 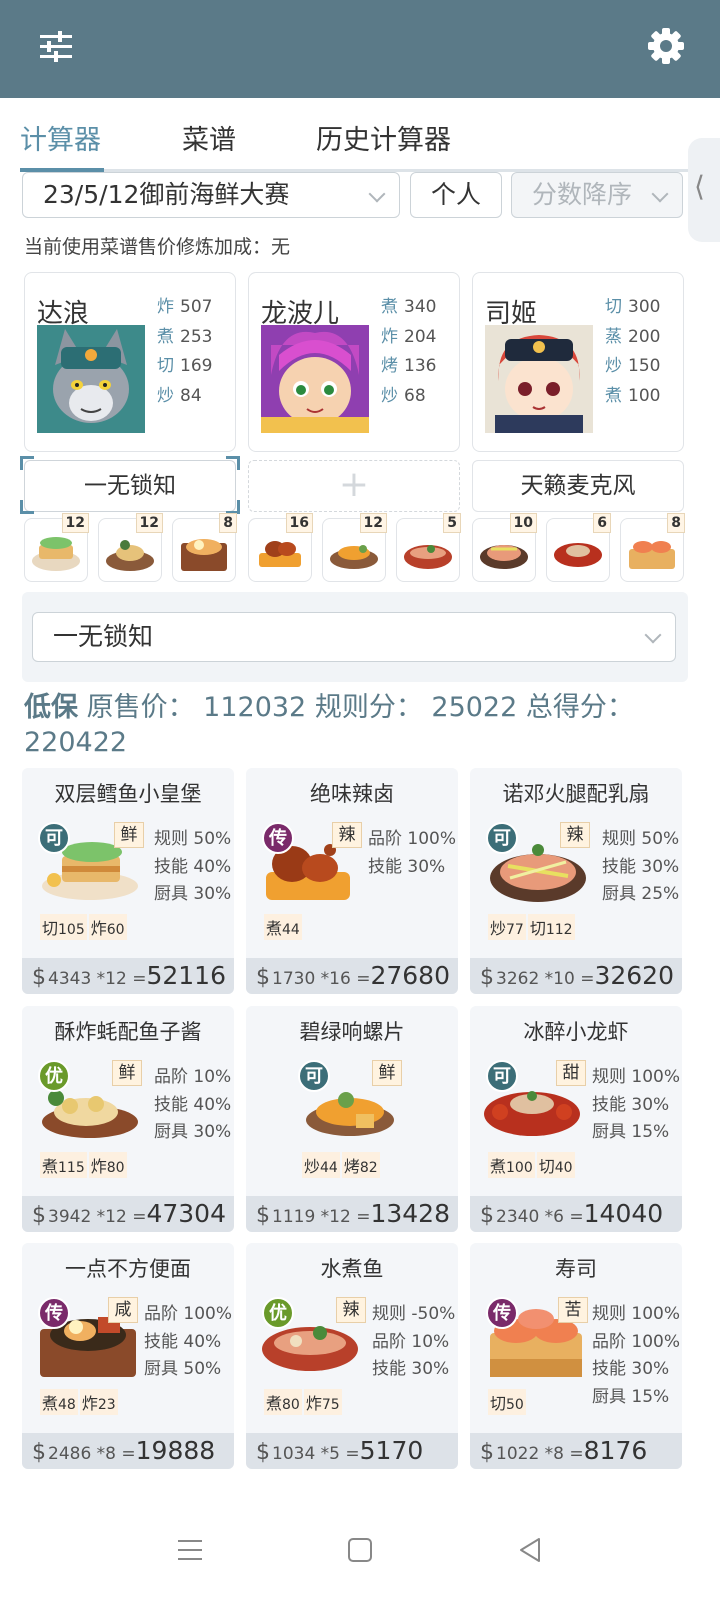 What do you see at coordinates (185, 351) in the screenshot?
I see `chef-stats: 炸 507 煮 253 切 169 炒 84` at bounding box center [185, 351].